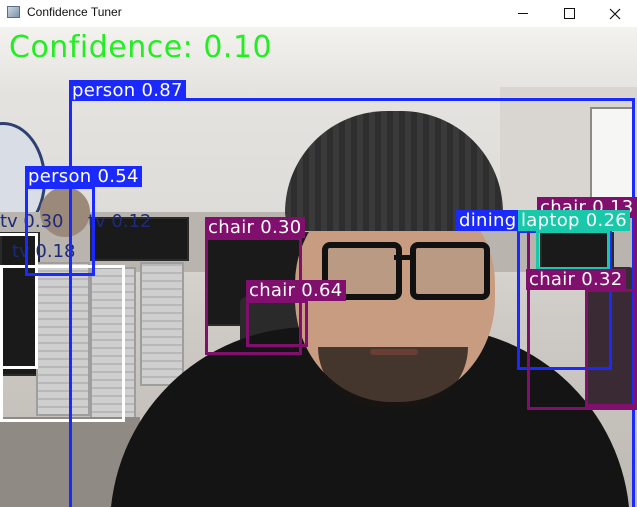 Image resolution: width=637 pixels, height=507 pixels. I want to click on detection-label-person: person 0.87, so click(127, 90).